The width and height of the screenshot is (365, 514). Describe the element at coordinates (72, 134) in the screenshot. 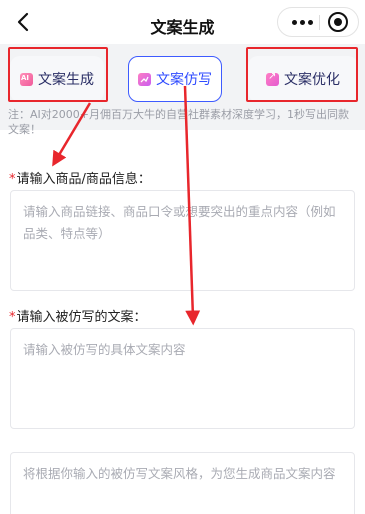

I see `arrow-to-product-field` at that location.